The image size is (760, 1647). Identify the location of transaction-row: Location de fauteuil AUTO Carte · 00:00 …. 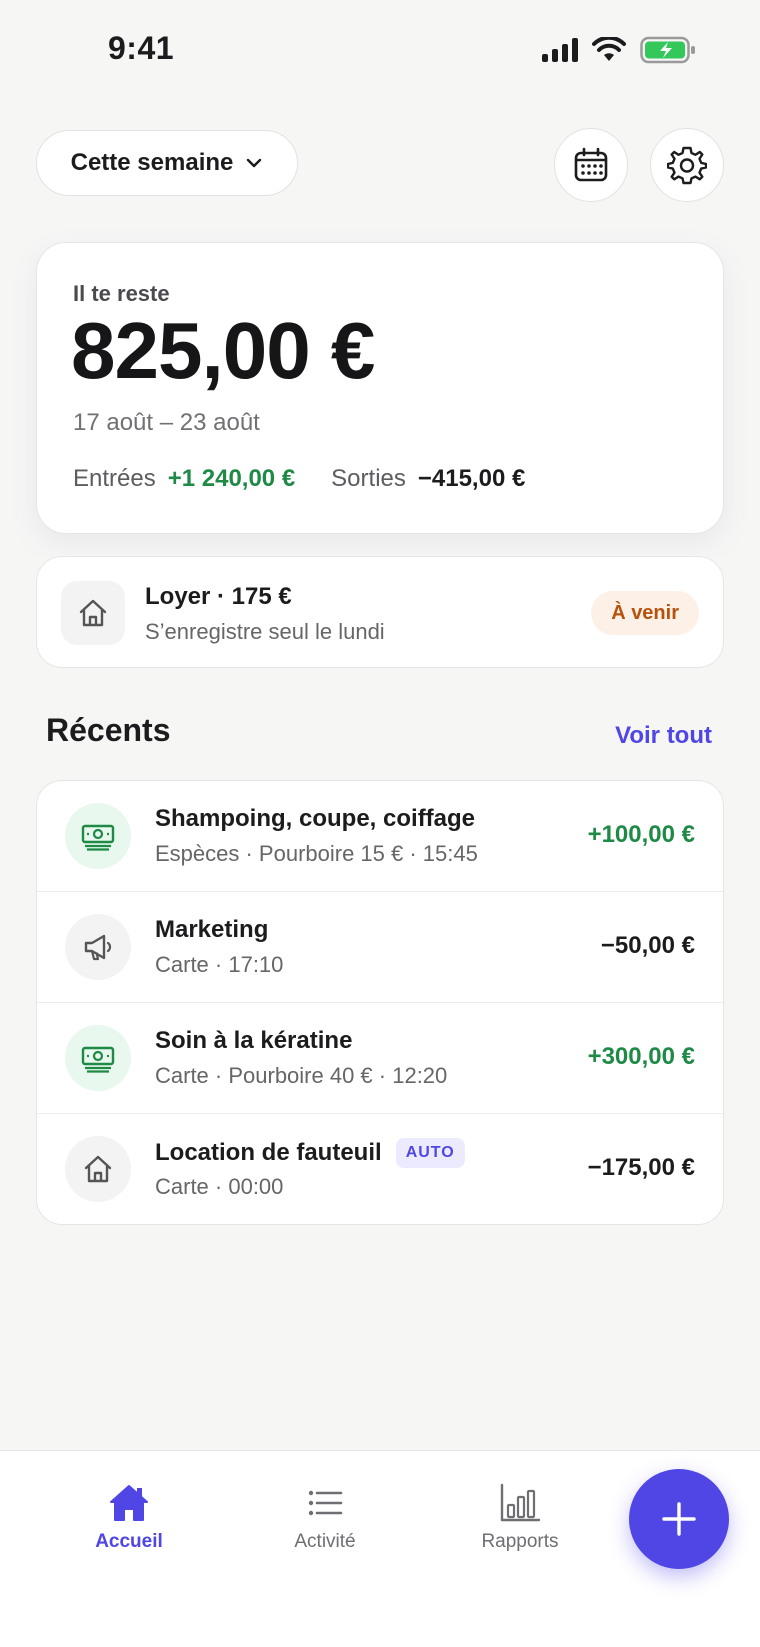
(380, 1169).